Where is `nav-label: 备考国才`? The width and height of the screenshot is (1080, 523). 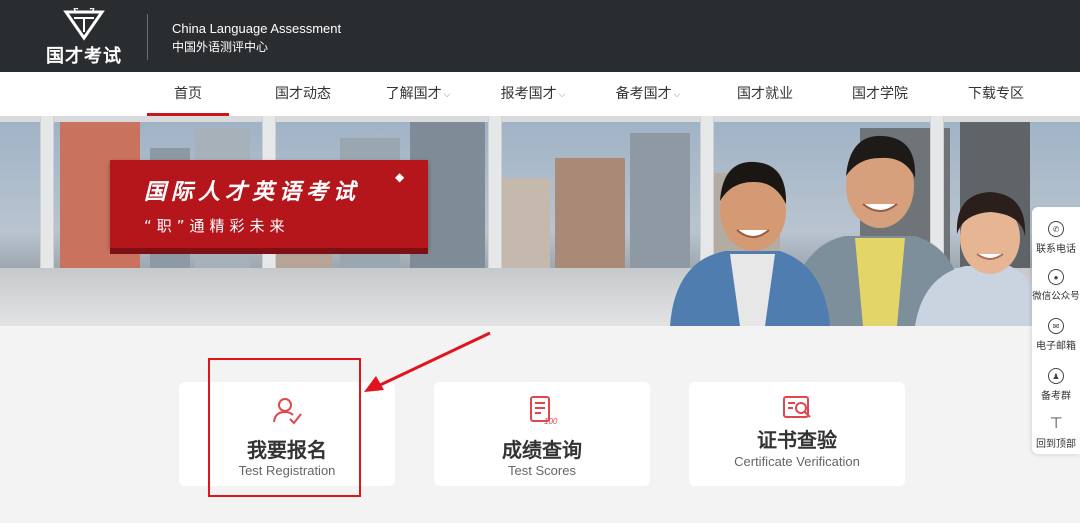
nav-label: 备考国才 is located at coordinates (643, 94).